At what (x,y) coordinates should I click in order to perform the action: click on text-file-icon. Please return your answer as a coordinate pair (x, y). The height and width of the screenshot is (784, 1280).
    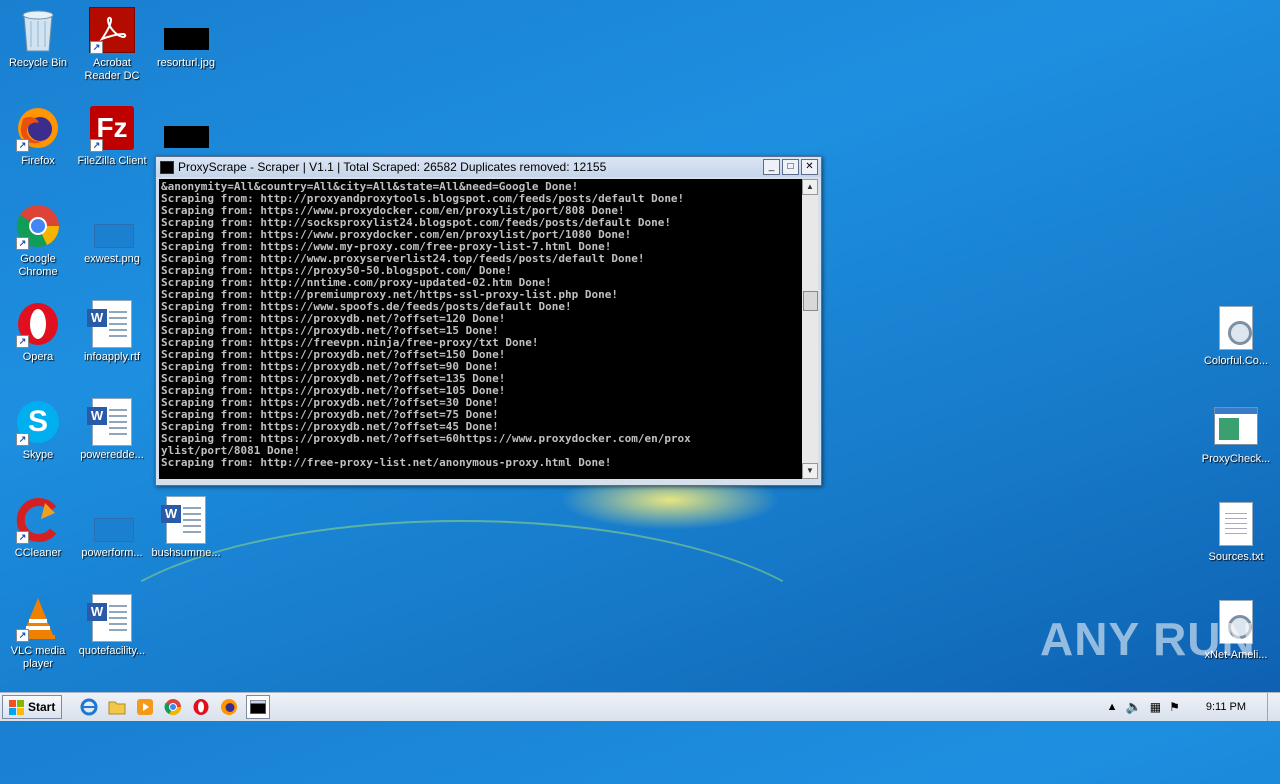
    Looking at the image, I should click on (1236, 524).